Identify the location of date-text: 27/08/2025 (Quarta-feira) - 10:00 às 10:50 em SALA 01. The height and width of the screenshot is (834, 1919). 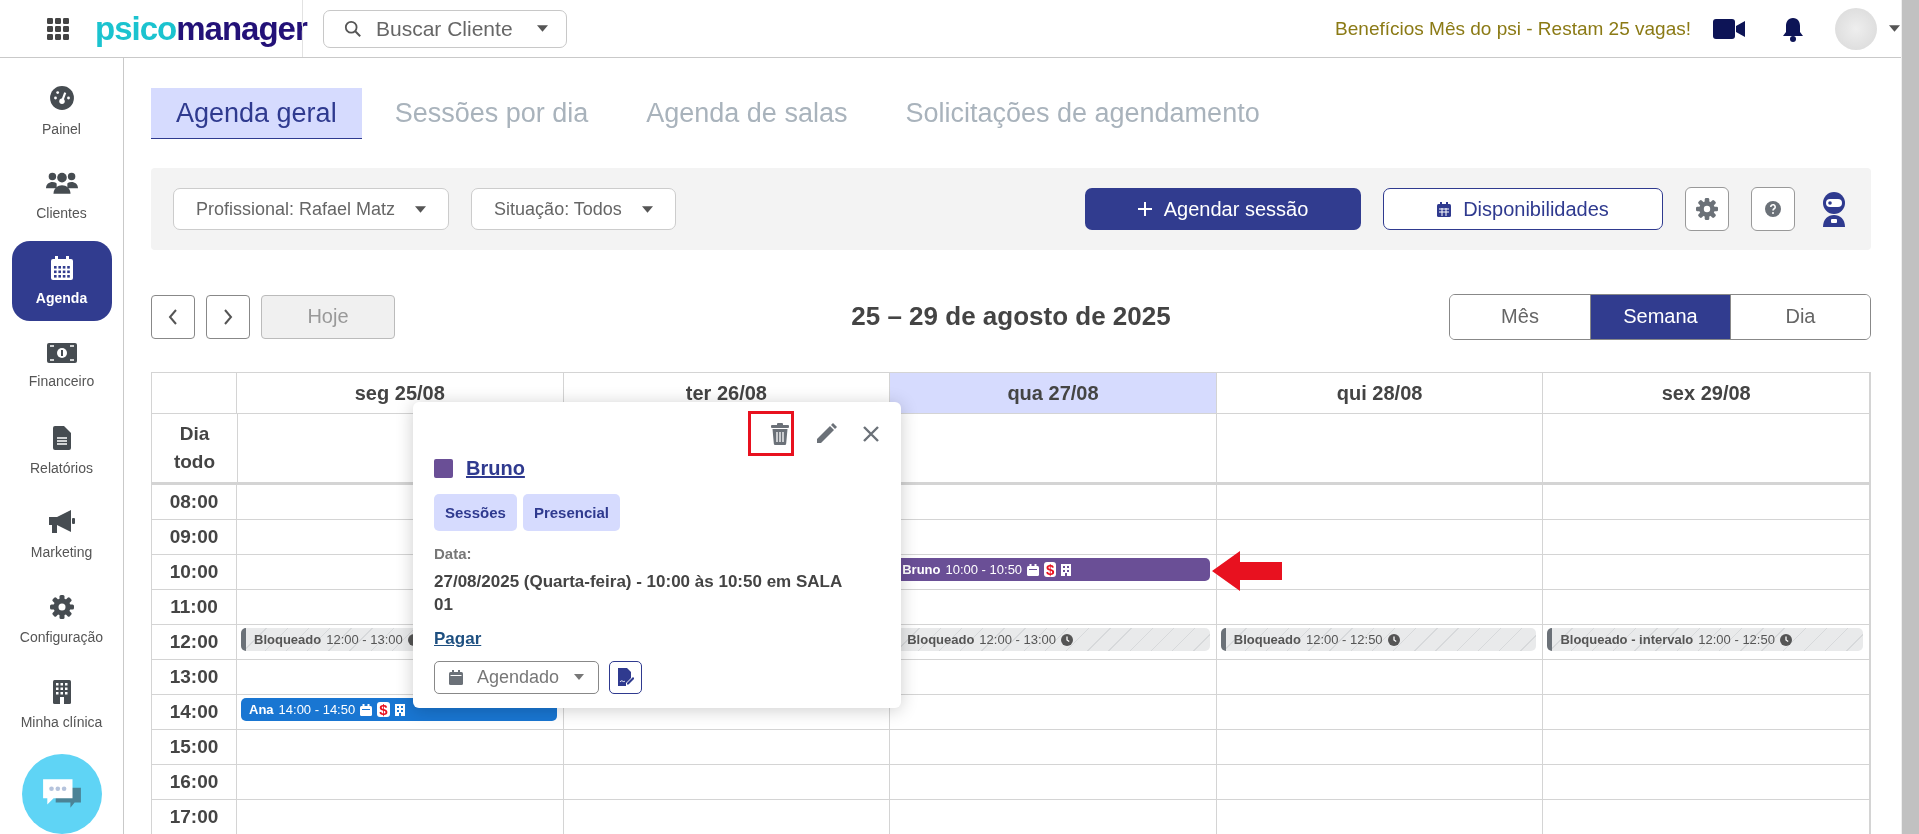
(638, 593).